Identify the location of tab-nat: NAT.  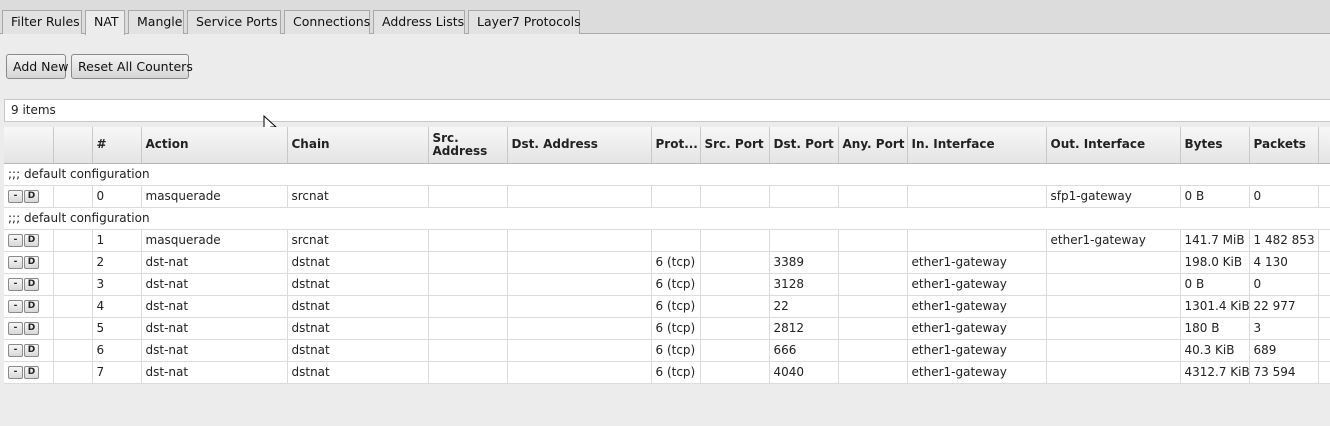
(105, 22).